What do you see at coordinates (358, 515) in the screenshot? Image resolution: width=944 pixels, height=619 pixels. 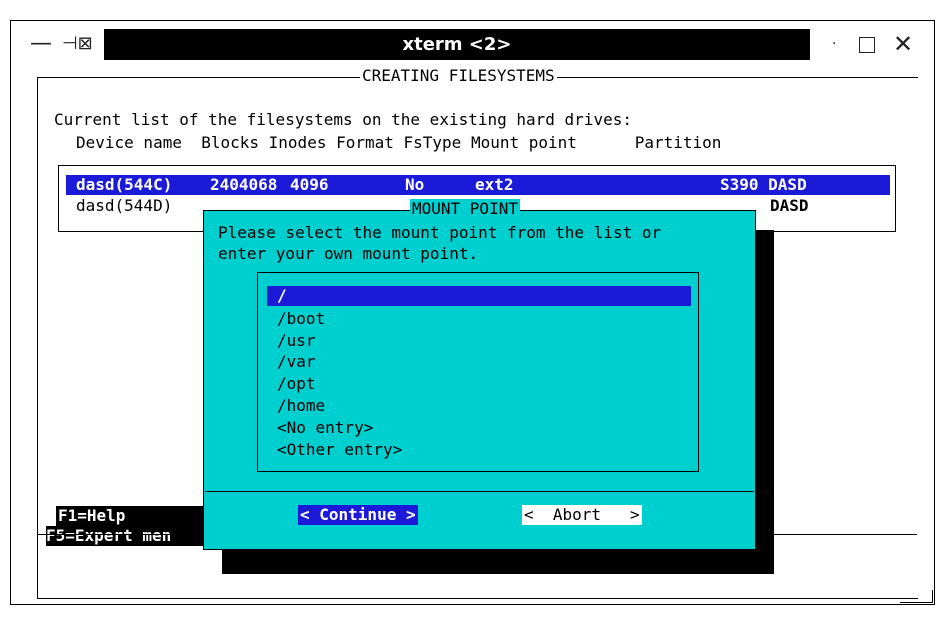 I see `continue-button: < Continue >` at bounding box center [358, 515].